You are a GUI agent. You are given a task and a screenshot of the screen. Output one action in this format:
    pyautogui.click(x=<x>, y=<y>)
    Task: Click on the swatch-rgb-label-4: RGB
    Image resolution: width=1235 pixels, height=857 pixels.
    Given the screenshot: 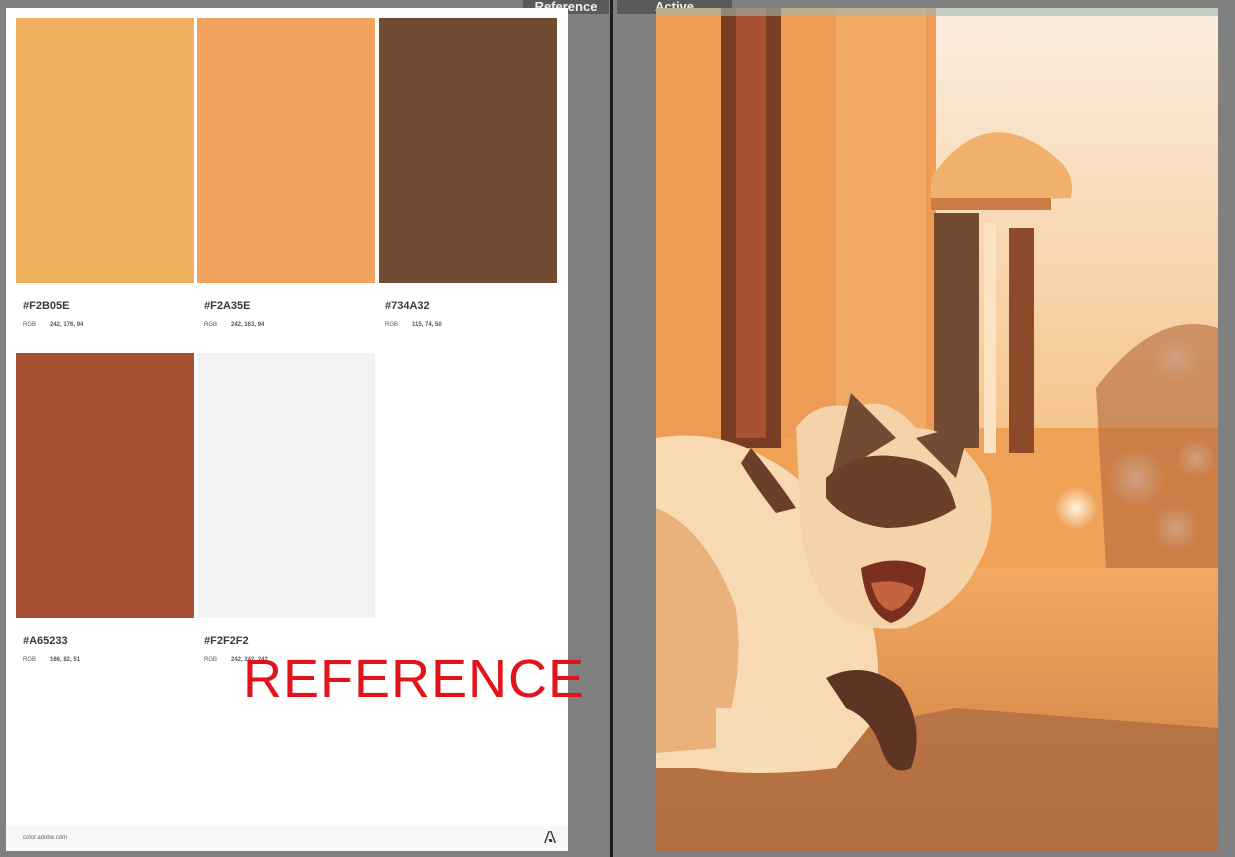 What is the action you would take?
    pyautogui.click(x=30, y=660)
    